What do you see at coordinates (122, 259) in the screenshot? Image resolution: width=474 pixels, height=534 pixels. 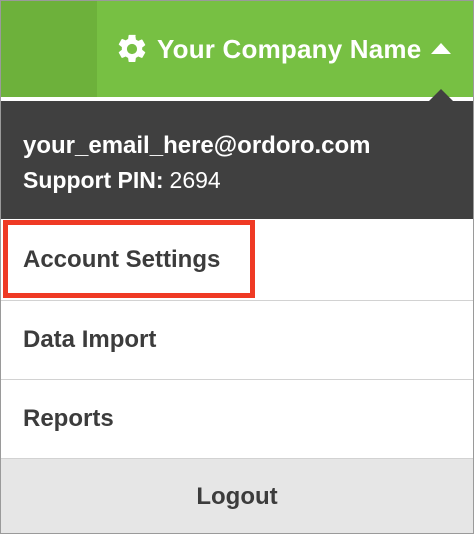 I see `menu-item-label: Account Settings` at bounding box center [122, 259].